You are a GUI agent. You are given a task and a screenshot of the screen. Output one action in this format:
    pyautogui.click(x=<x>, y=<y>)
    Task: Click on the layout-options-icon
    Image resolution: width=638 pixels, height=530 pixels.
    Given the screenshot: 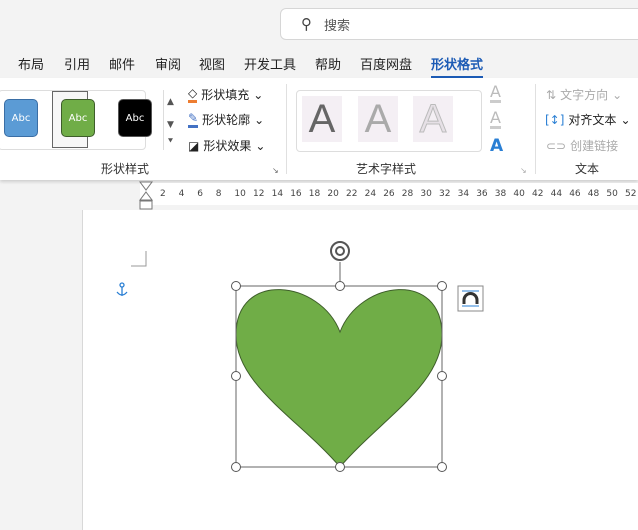 What is the action you would take?
    pyautogui.click(x=470, y=298)
    